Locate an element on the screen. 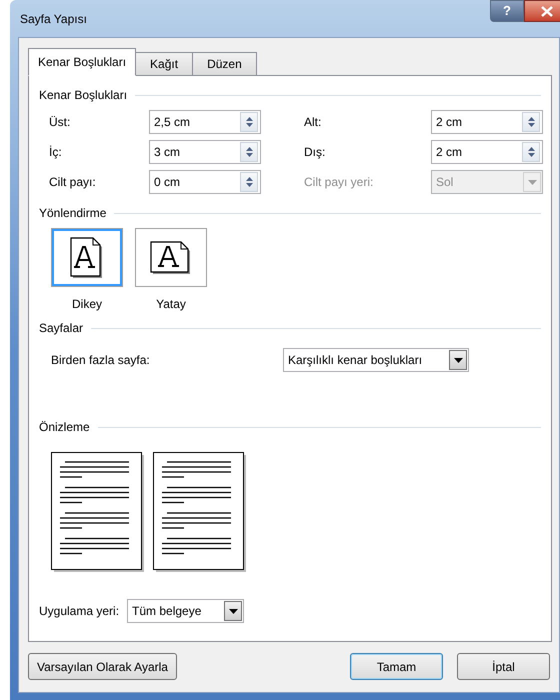  section-heading: Sayfalar is located at coordinates (61, 328).